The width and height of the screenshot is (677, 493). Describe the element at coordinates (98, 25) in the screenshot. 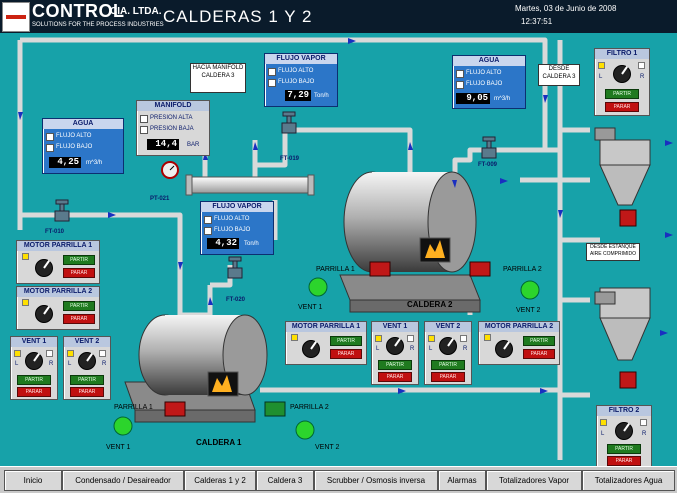

I see `brand-tagline: SOLUTIONS FOR THE PROCESS INDUSTRIES` at that location.